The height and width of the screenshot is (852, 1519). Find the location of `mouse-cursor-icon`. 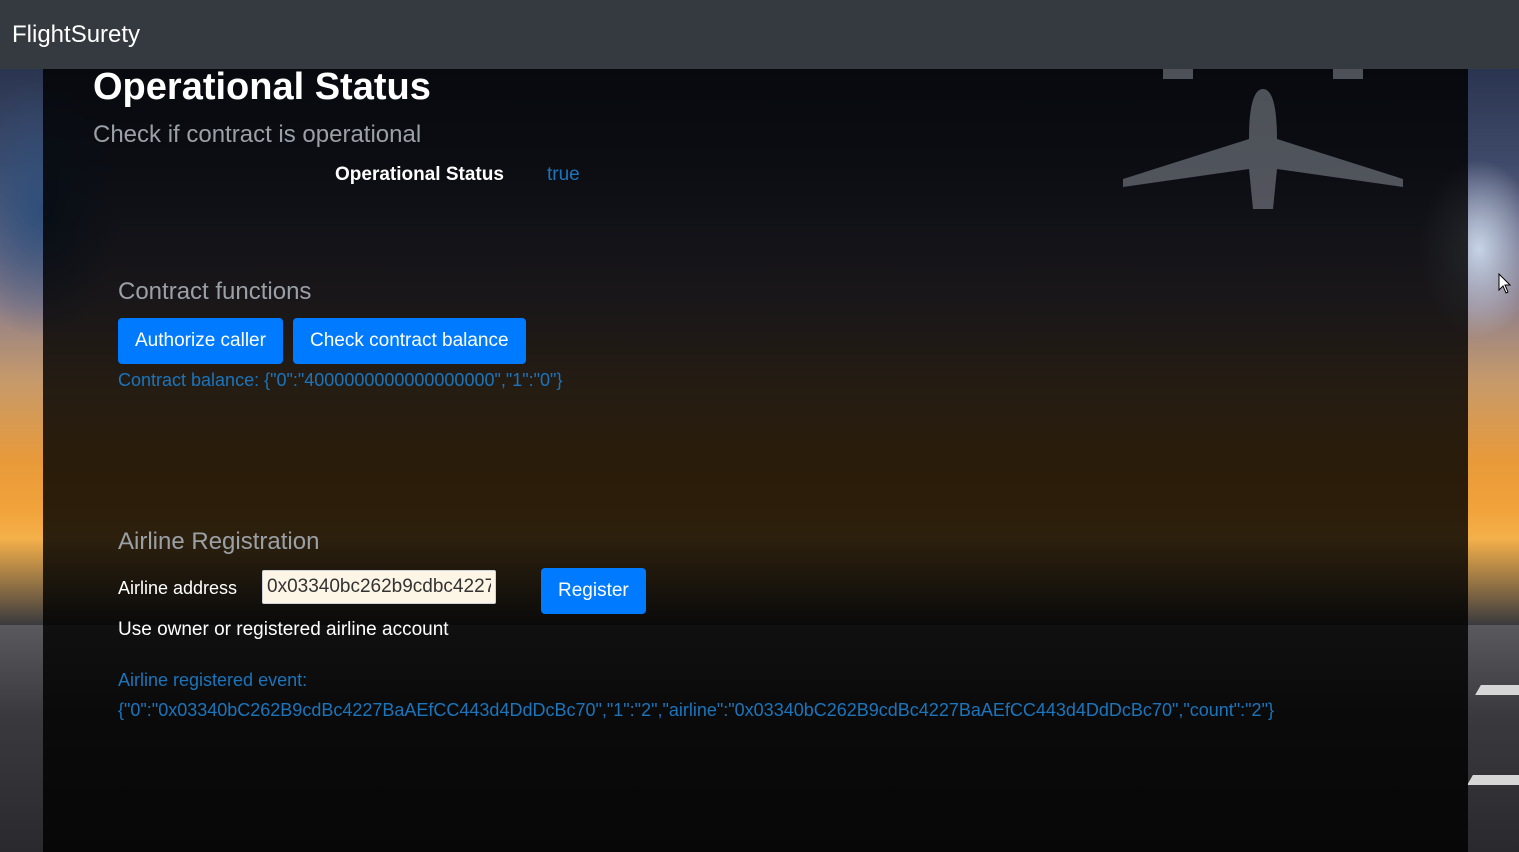

mouse-cursor-icon is located at coordinates (1505, 283).